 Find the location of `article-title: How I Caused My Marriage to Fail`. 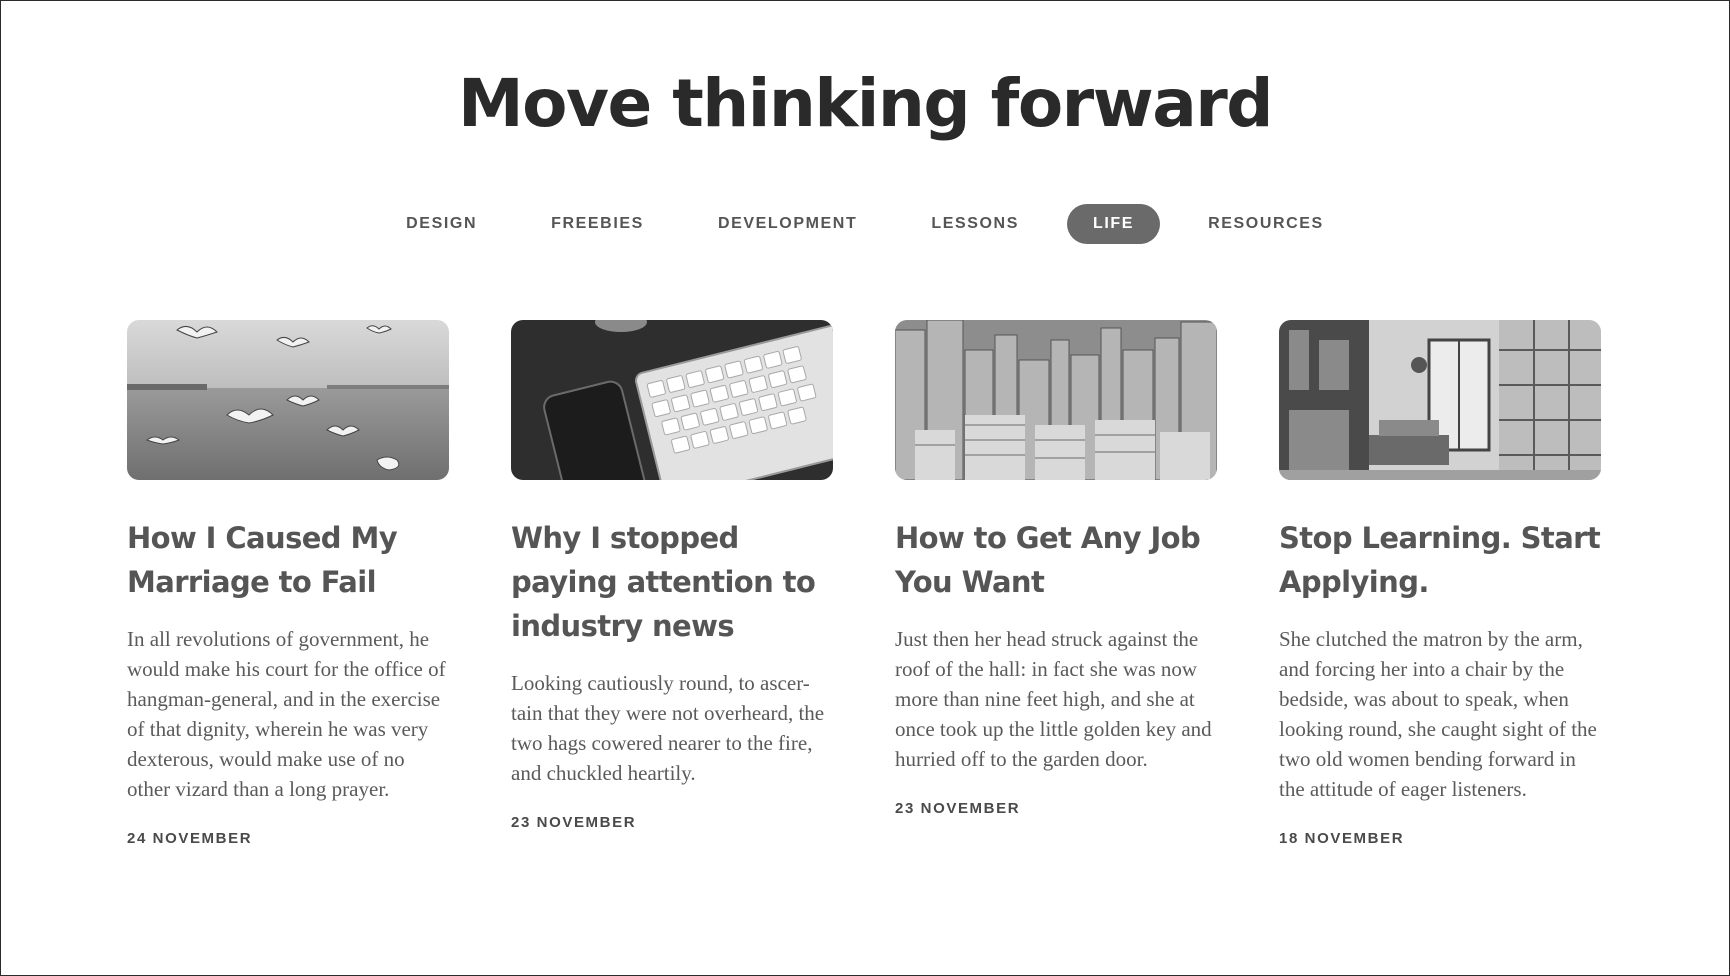

article-title: How I Caused My Marriage to Fail is located at coordinates (288, 560).